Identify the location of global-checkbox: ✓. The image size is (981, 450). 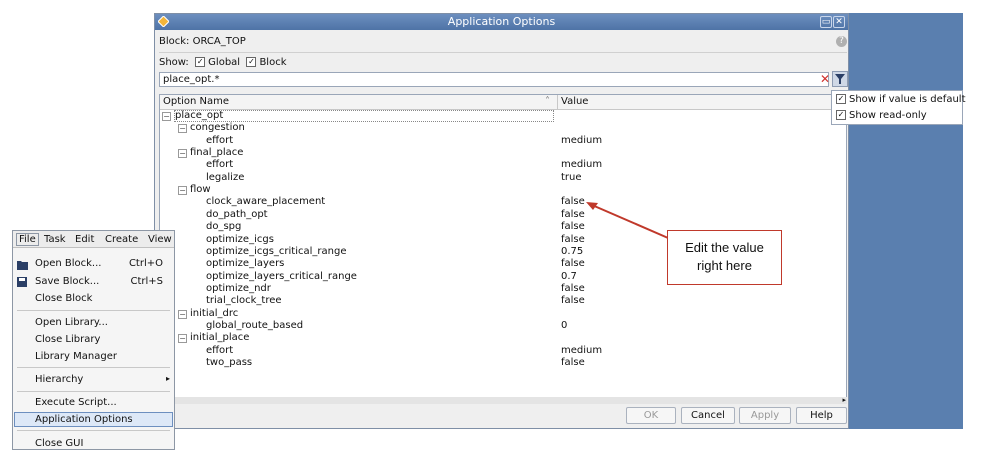
(200, 62).